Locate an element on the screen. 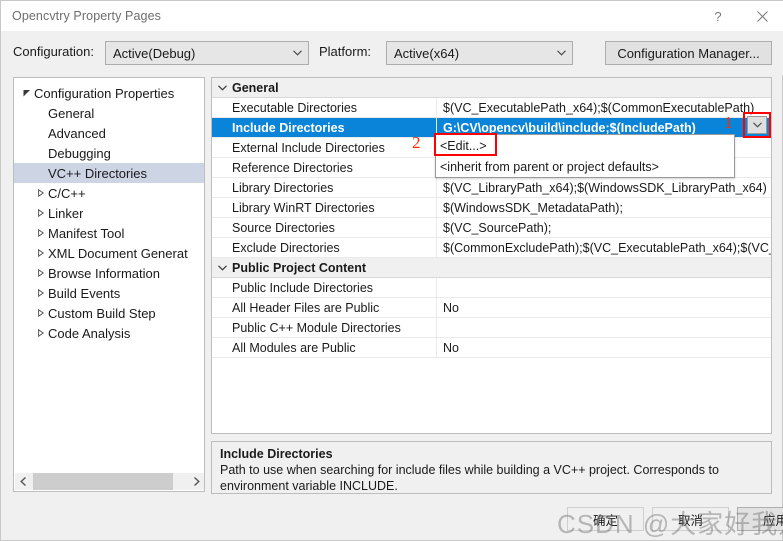 The height and width of the screenshot is (541, 783). property-category-label: Public Project Content is located at coordinates (299, 267).